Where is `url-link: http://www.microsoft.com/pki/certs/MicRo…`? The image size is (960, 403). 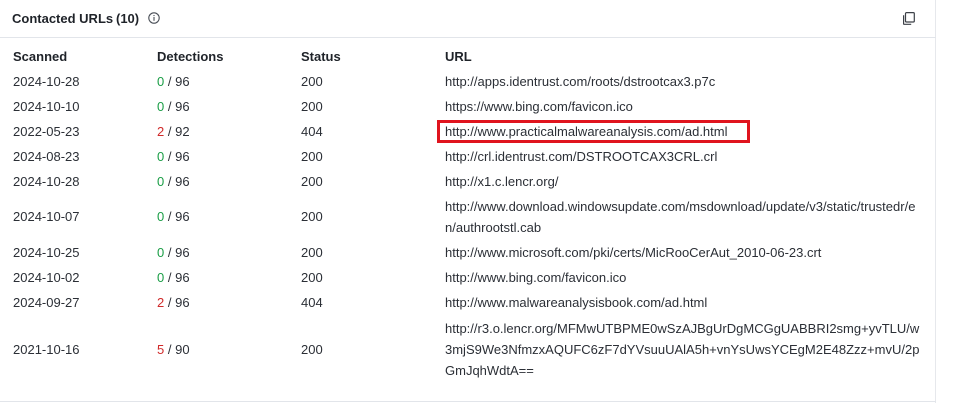
url-link: http://www.microsoft.com/pki/certs/MicRo… is located at coordinates (684, 252).